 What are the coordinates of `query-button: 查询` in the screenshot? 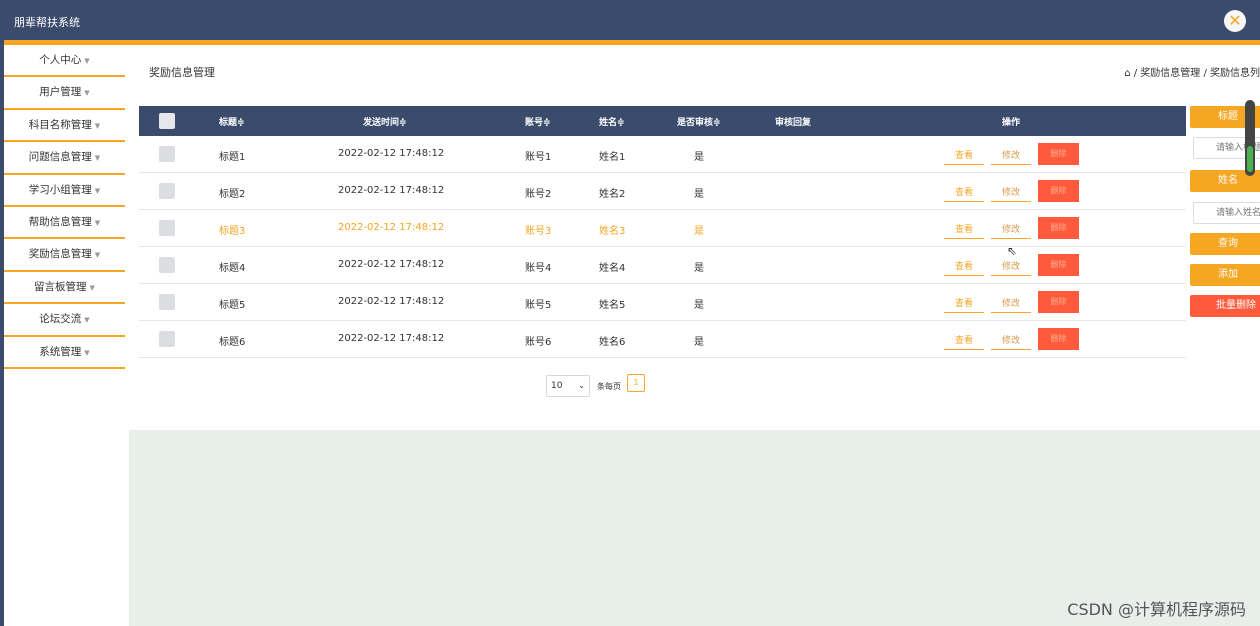 It's located at (1225, 244).